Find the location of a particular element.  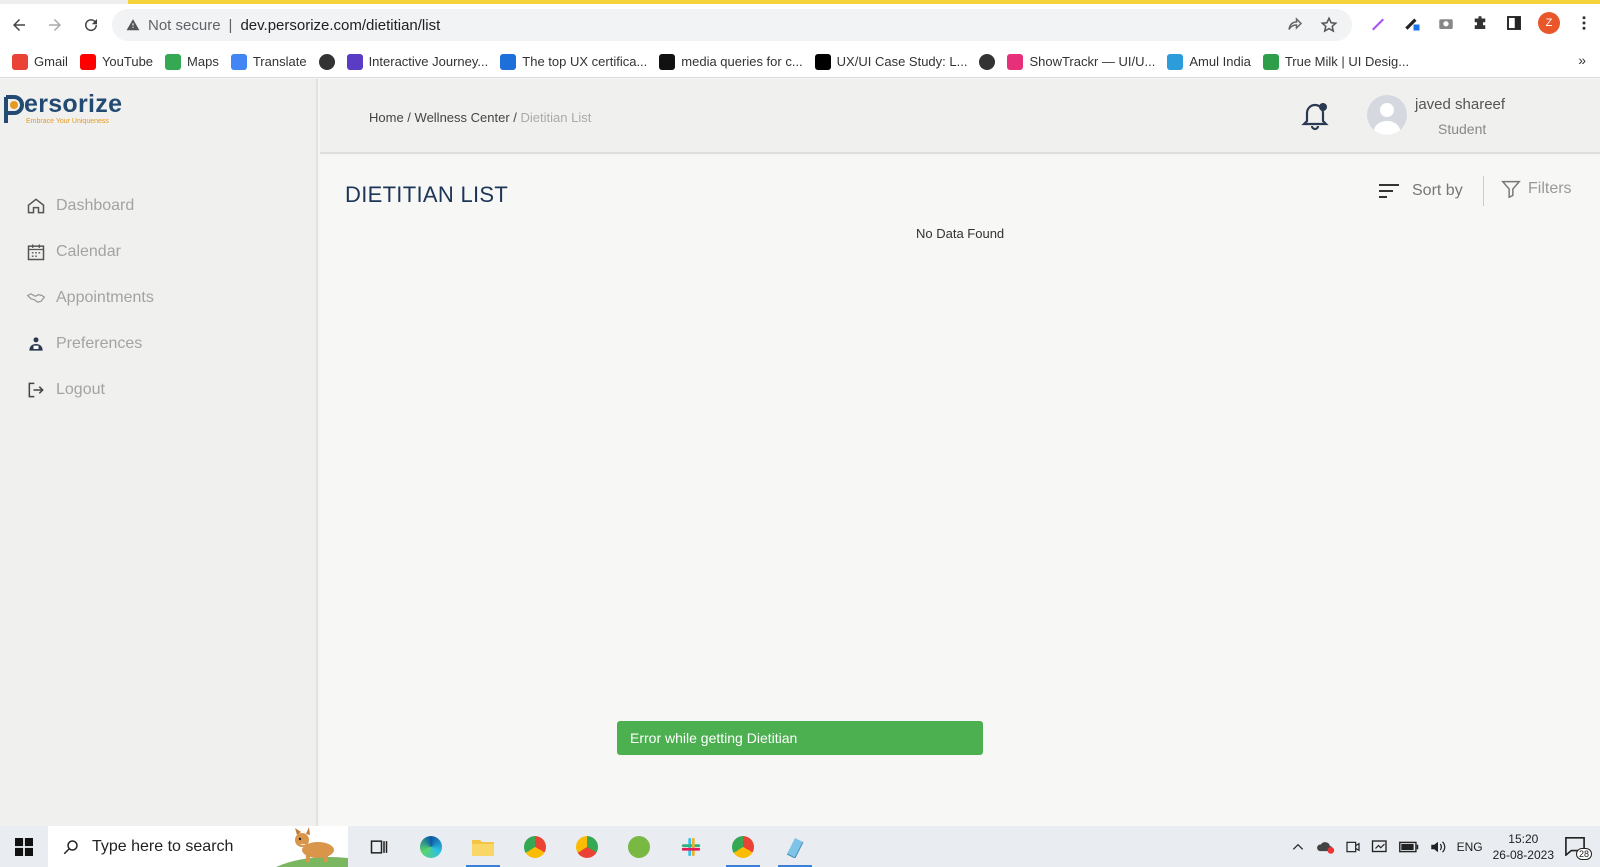

search-icon is located at coordinates (70, 846).